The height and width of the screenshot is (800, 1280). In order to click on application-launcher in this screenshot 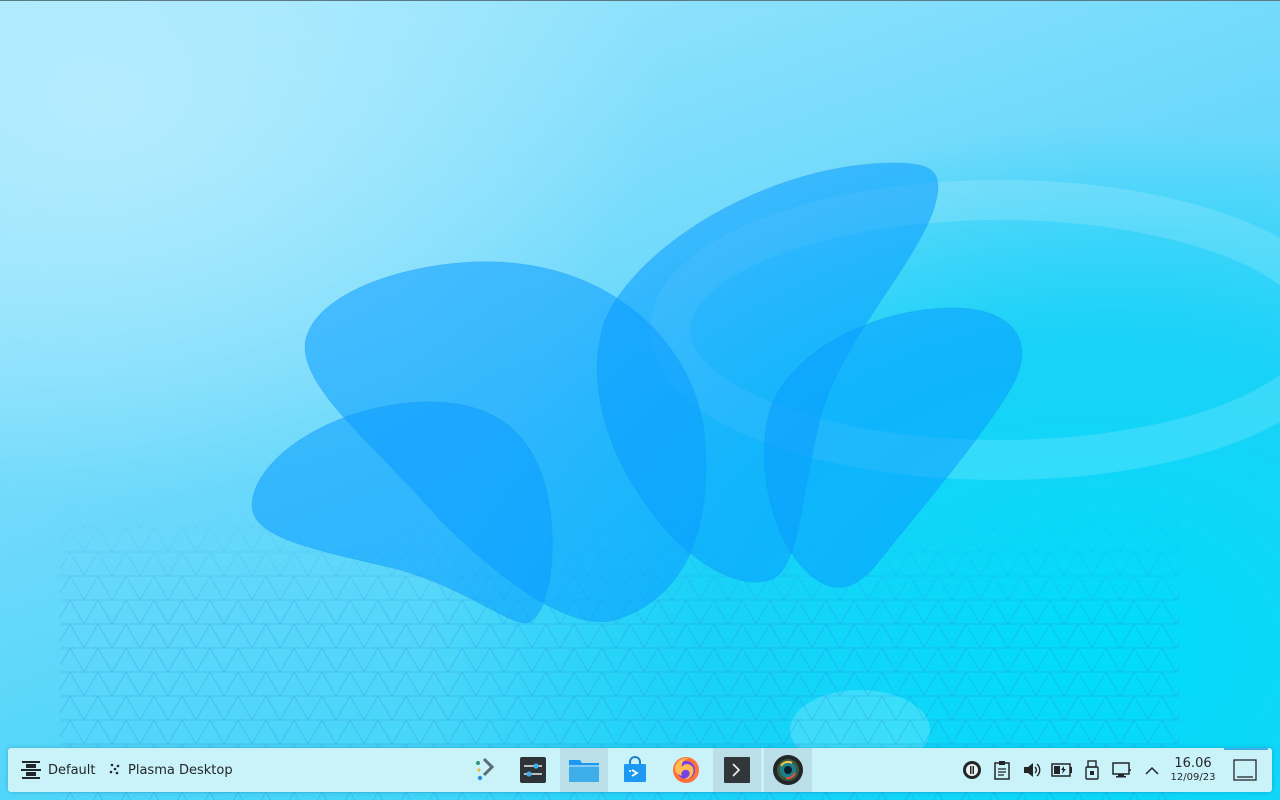, I will do `click(484, 770)`.